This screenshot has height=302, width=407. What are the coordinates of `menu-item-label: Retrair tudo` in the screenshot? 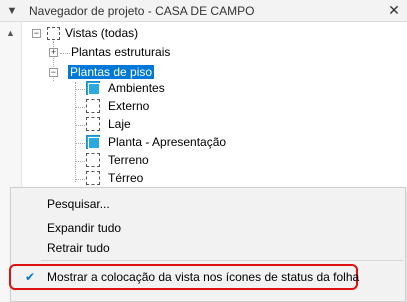 It's located at (78, 248).